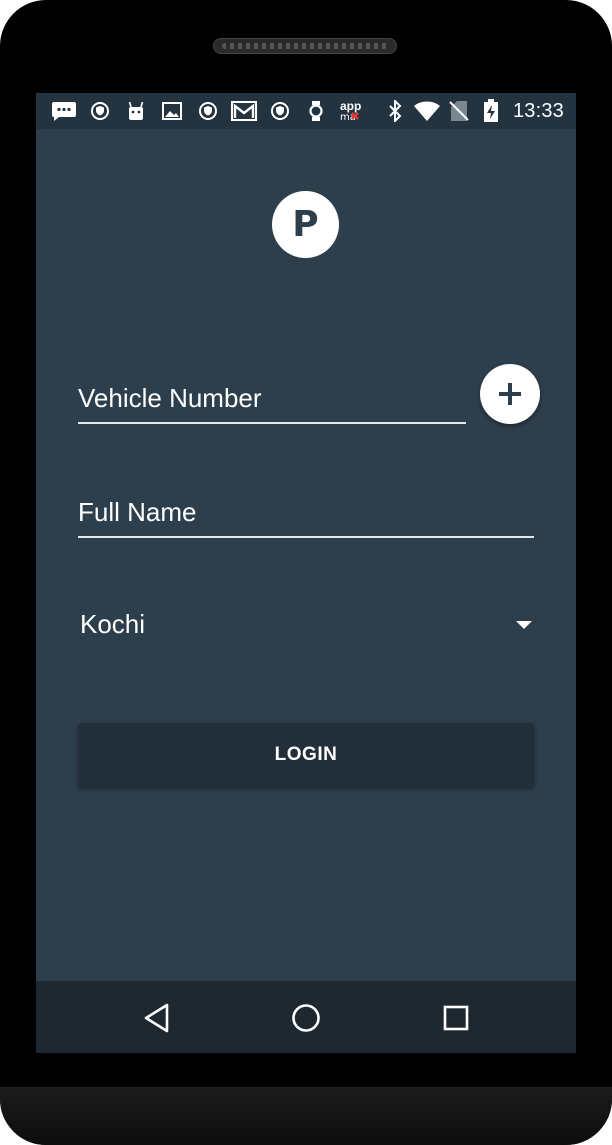 This screenshot has width=612, height=1145. I want to click on android-icon, so click(136, 111).